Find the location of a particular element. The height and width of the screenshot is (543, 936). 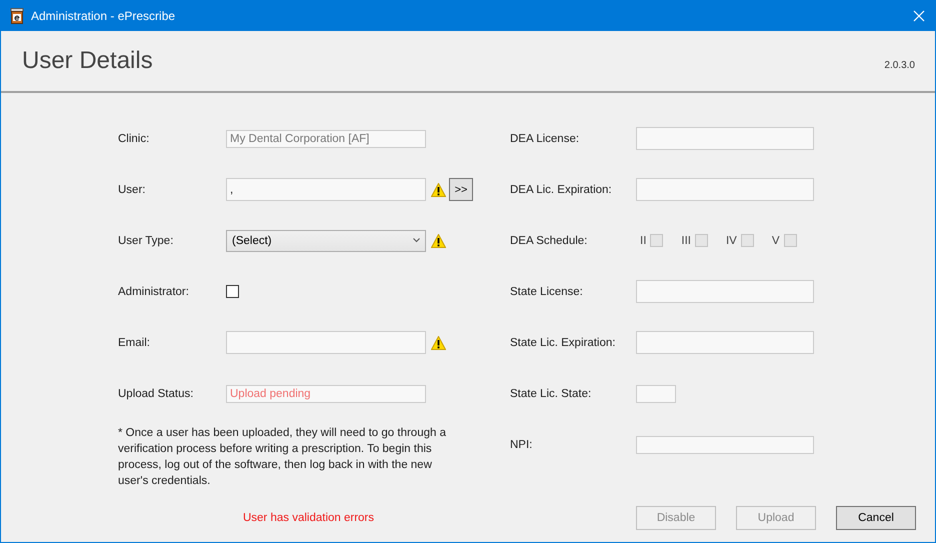

user-type-dropdown: (Select) is located at coordinates (326, 241).